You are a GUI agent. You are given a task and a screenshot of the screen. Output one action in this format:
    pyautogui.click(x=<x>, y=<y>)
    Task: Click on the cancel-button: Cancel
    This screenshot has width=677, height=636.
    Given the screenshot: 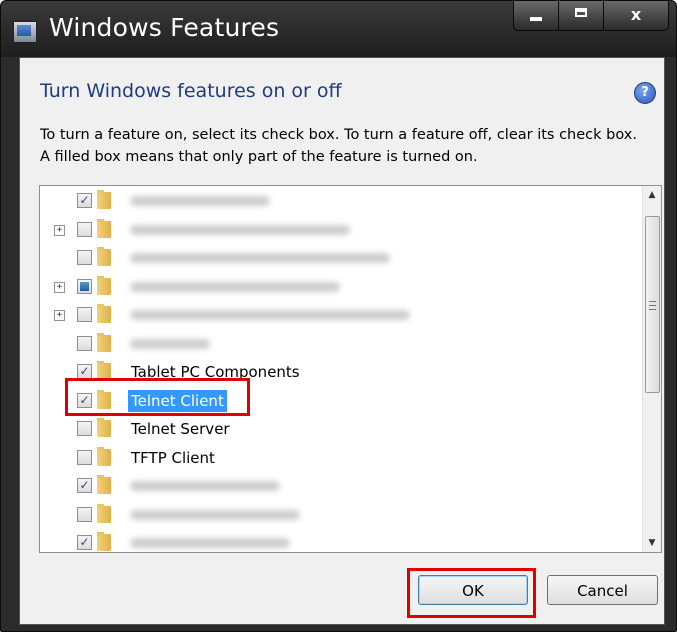 What is the action you would take?
    pyautogui.click(x=602, y=590)
    